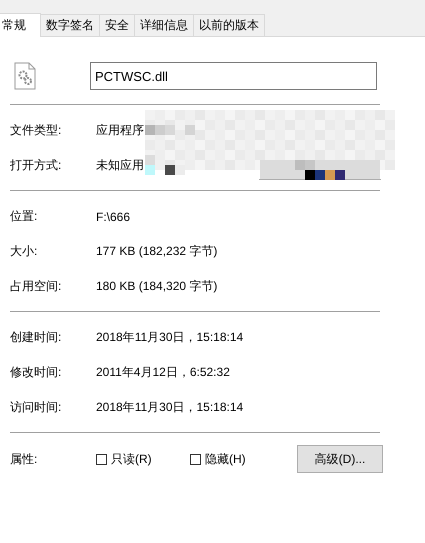 This screenshot has width=425, height=543. I want to click on field-value: 180 KB (184,320 字节), so click(157, 286).